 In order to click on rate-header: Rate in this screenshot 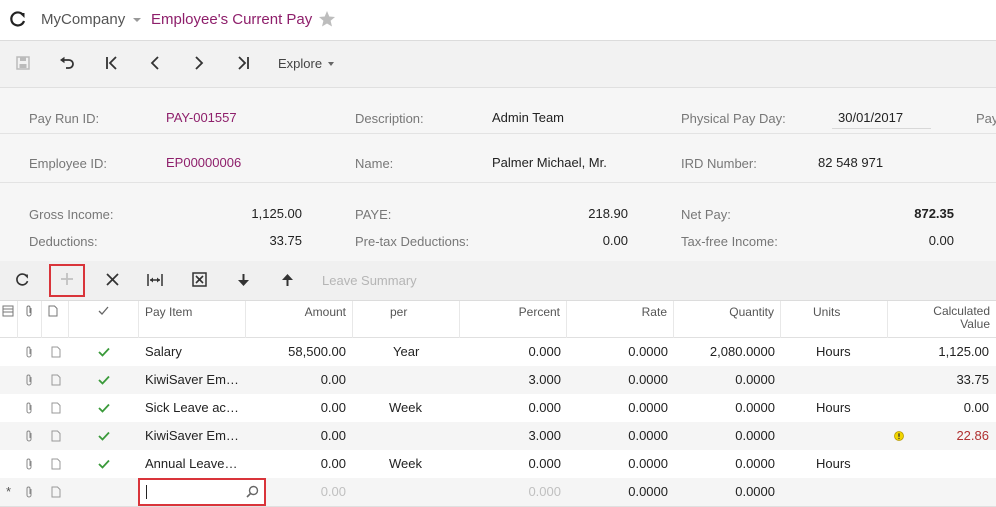, I will do `click(620, 319)`.